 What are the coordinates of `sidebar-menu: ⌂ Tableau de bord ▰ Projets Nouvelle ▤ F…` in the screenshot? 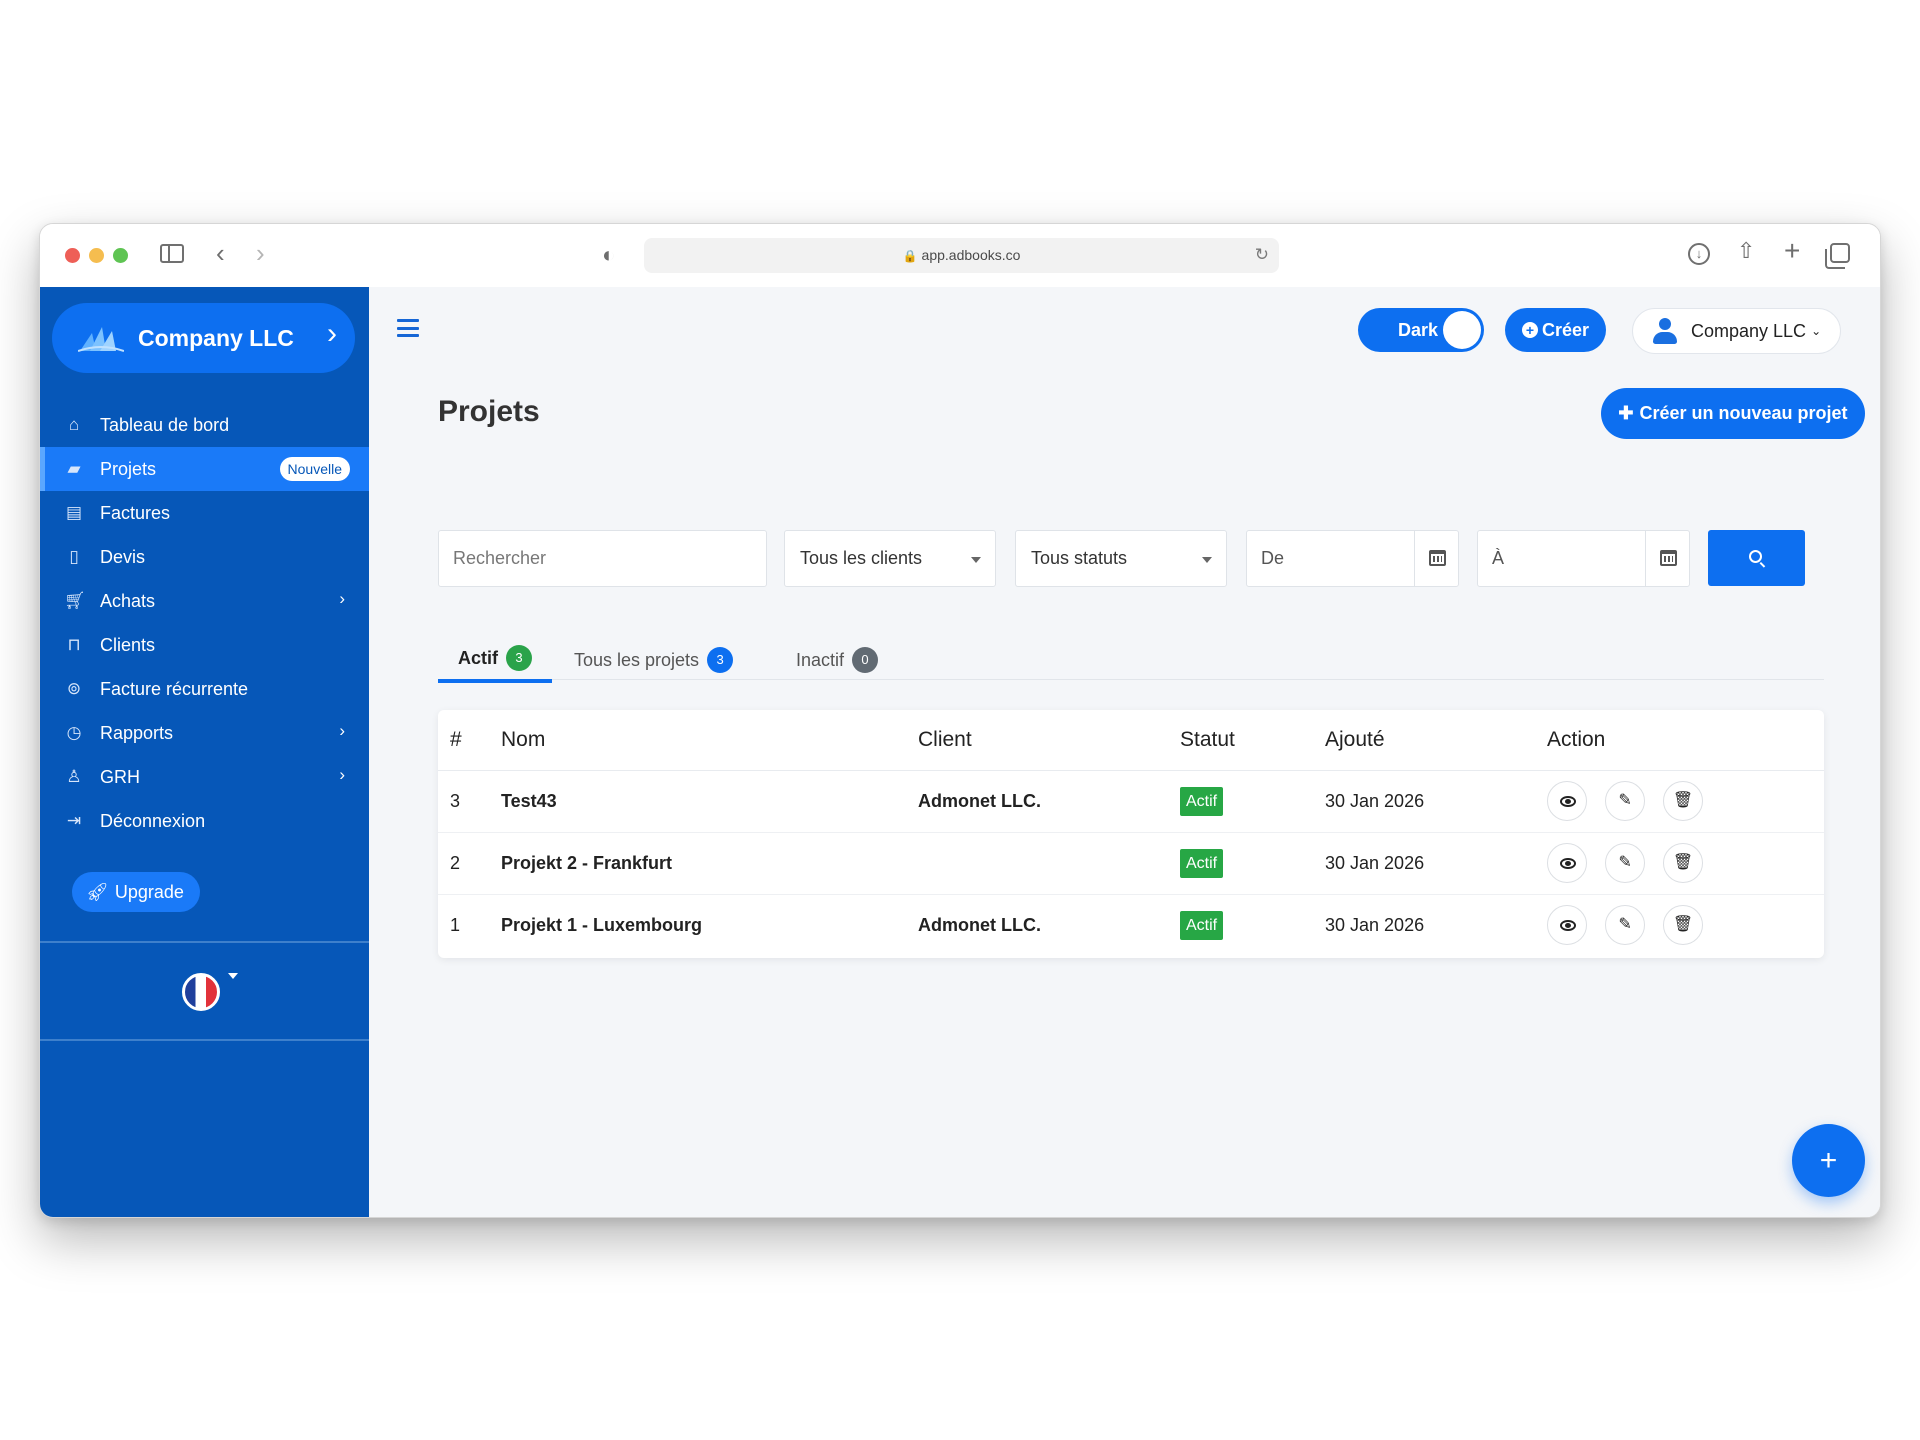 It's located at (204, 623).